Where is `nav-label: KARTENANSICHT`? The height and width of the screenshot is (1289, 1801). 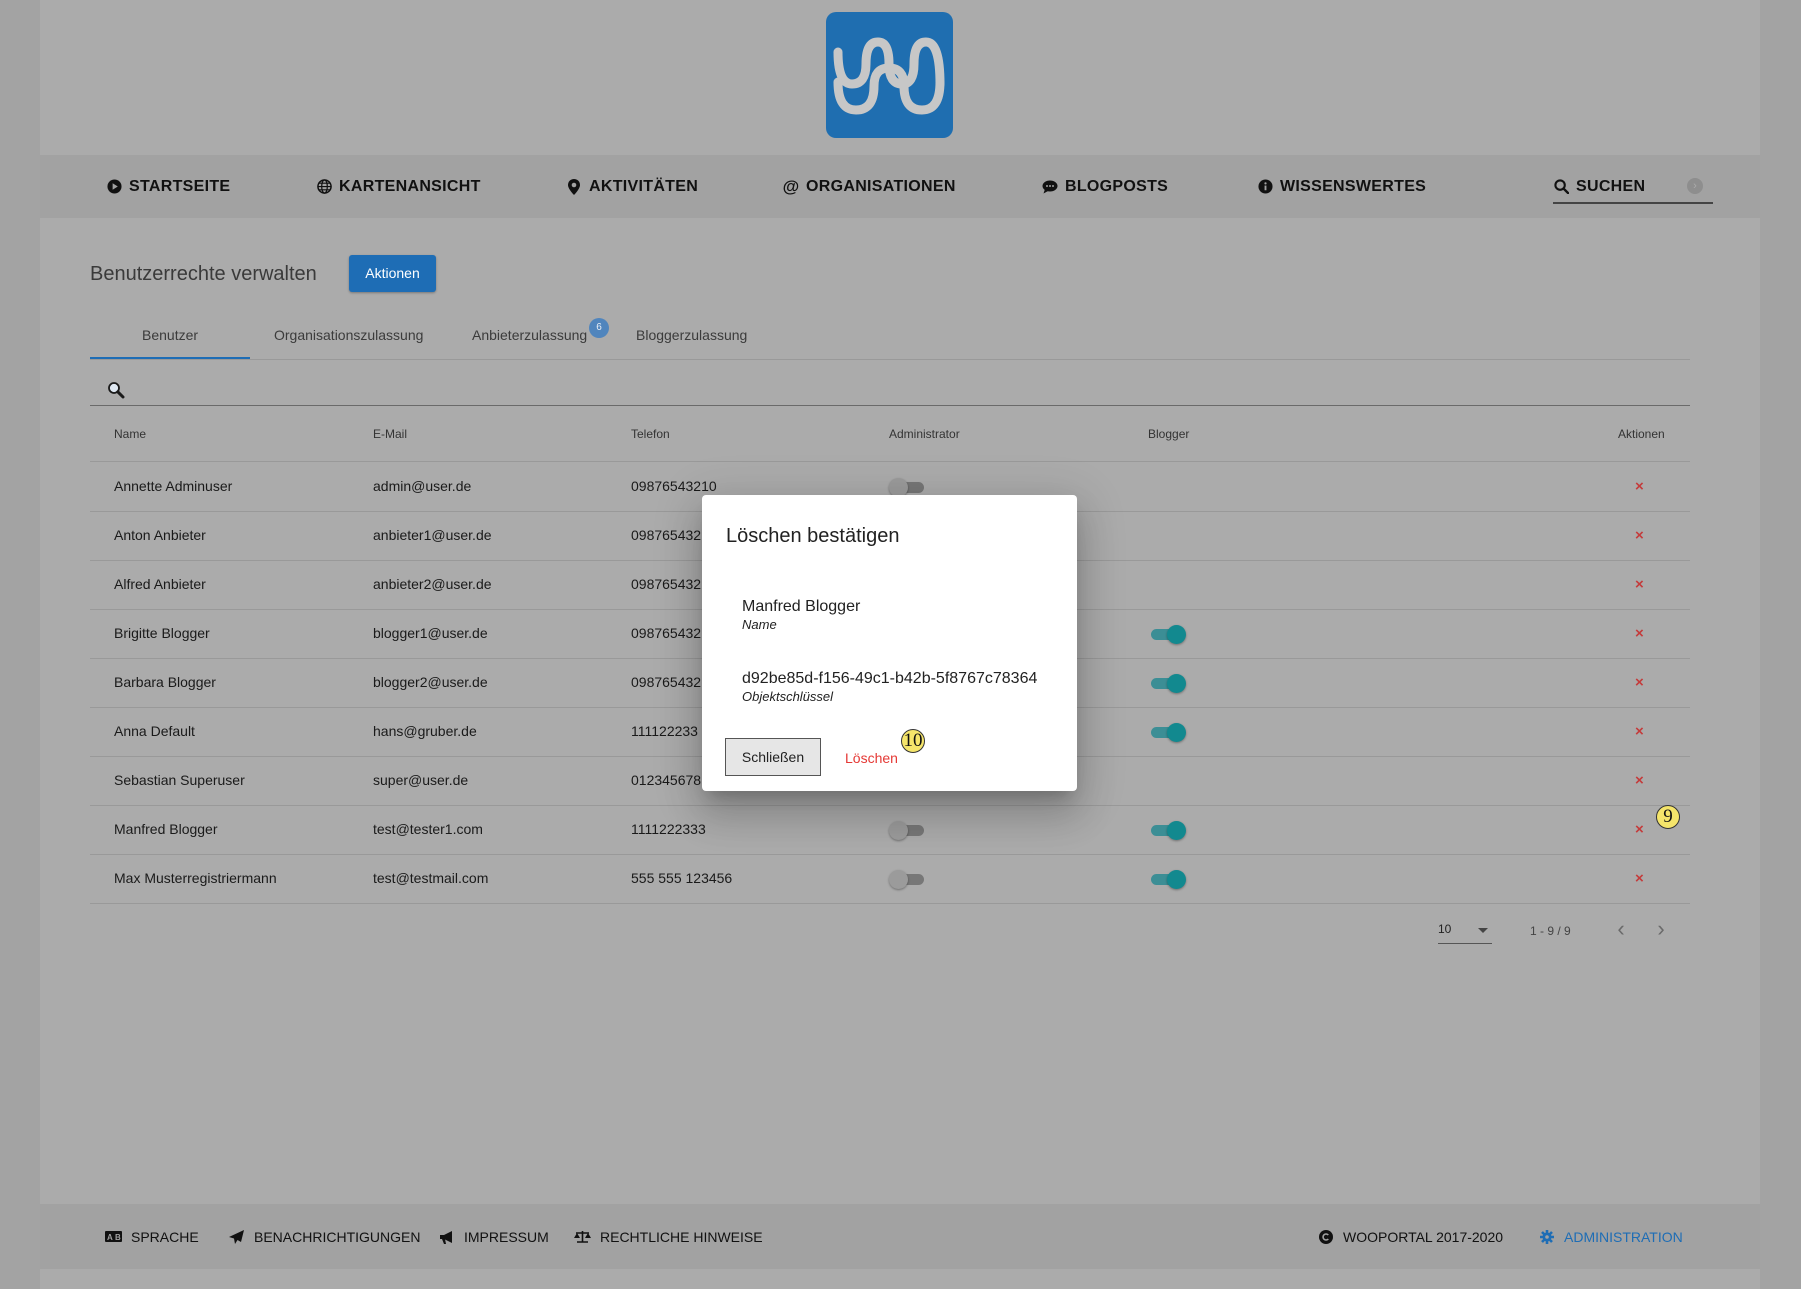
nav-label: KARTENANSICHT is located at coordinates (410, 186).